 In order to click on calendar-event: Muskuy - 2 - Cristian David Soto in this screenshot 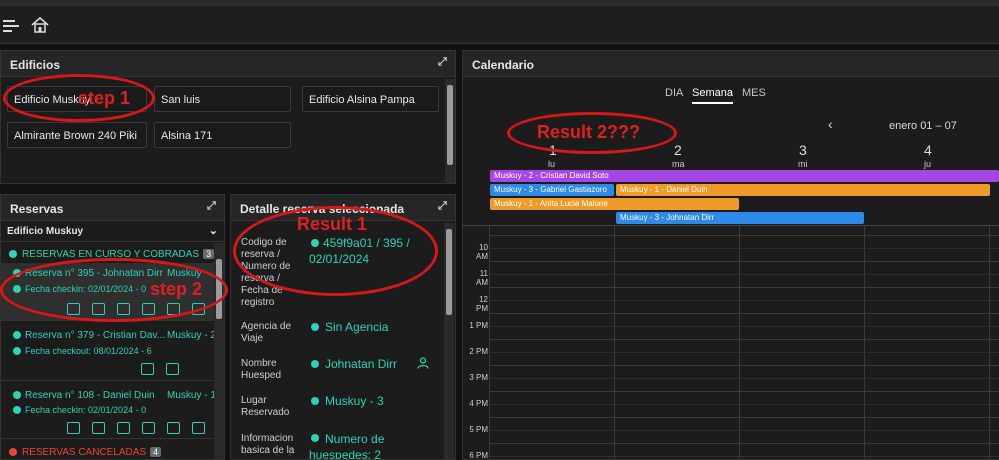, I will do `click(744, 176)`.